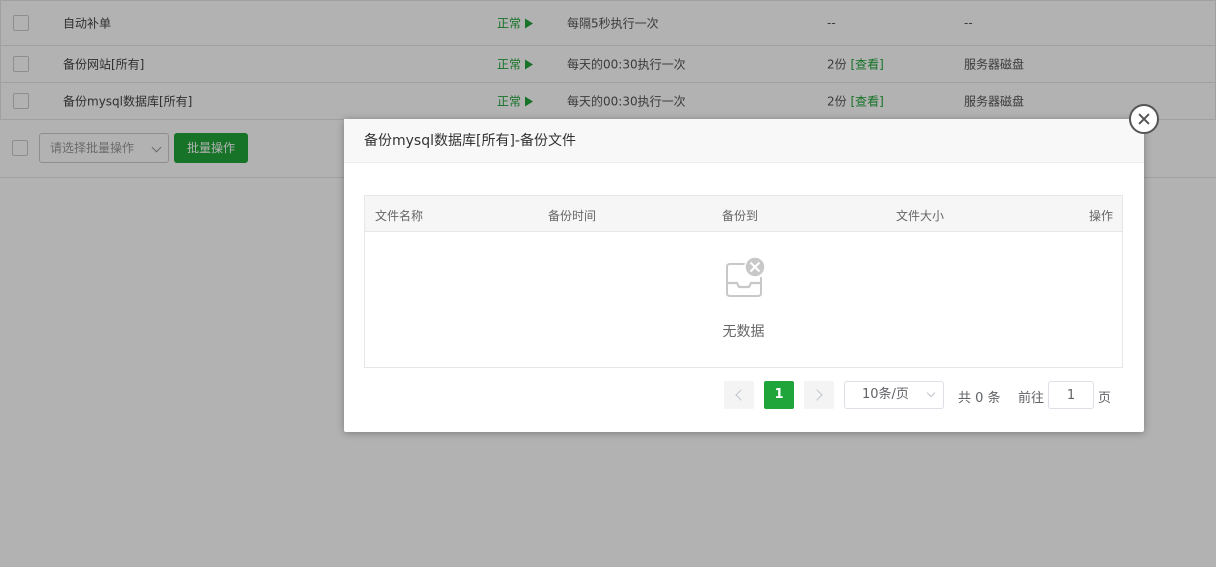 Image resolution: width=1216 pixels, height=567 pixels. Describe the element at coordinates (399, 216) in the screenshot. I see `column-header: 文件名称` at that location.